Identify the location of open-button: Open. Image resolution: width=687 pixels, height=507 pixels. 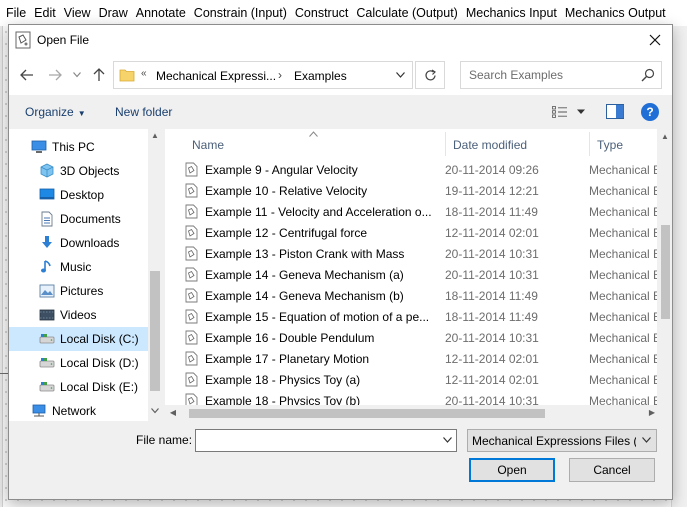
(512, 470).